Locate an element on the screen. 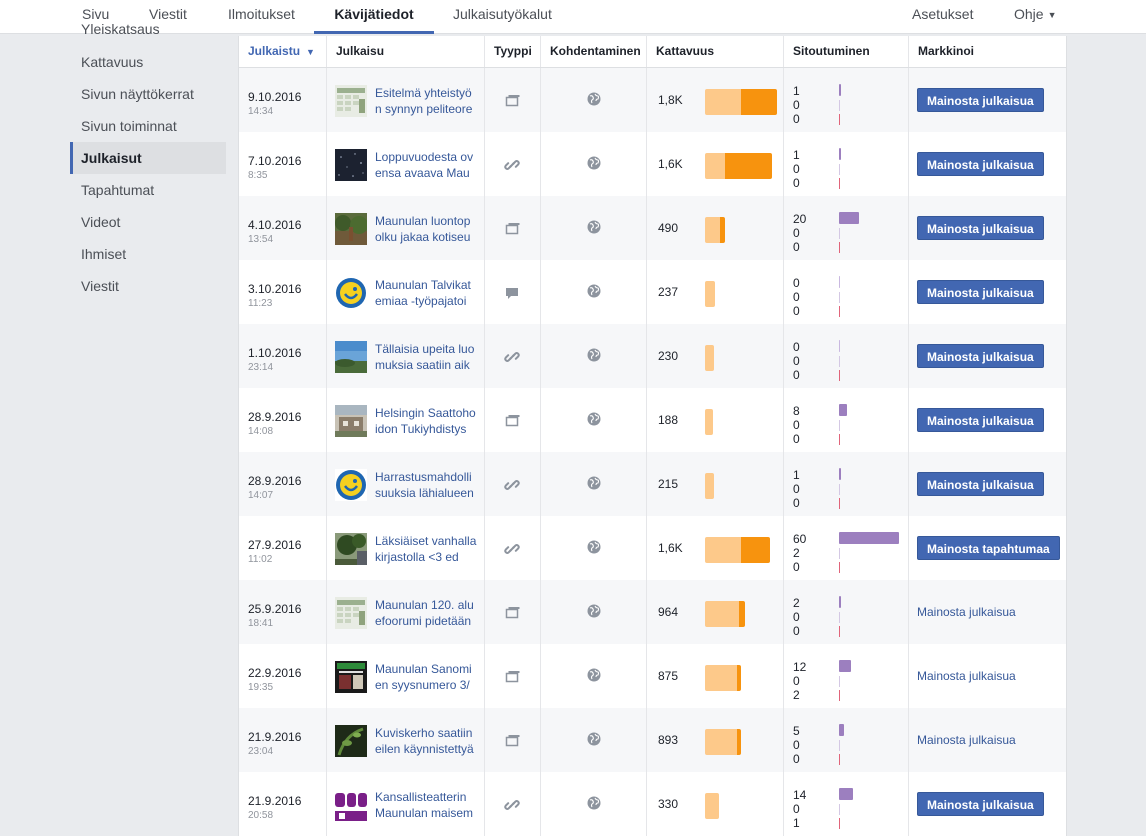 This screenshot has height=836, width=1146. sidebar-item-people: Ihmiset is located at coordinates (148, 254).